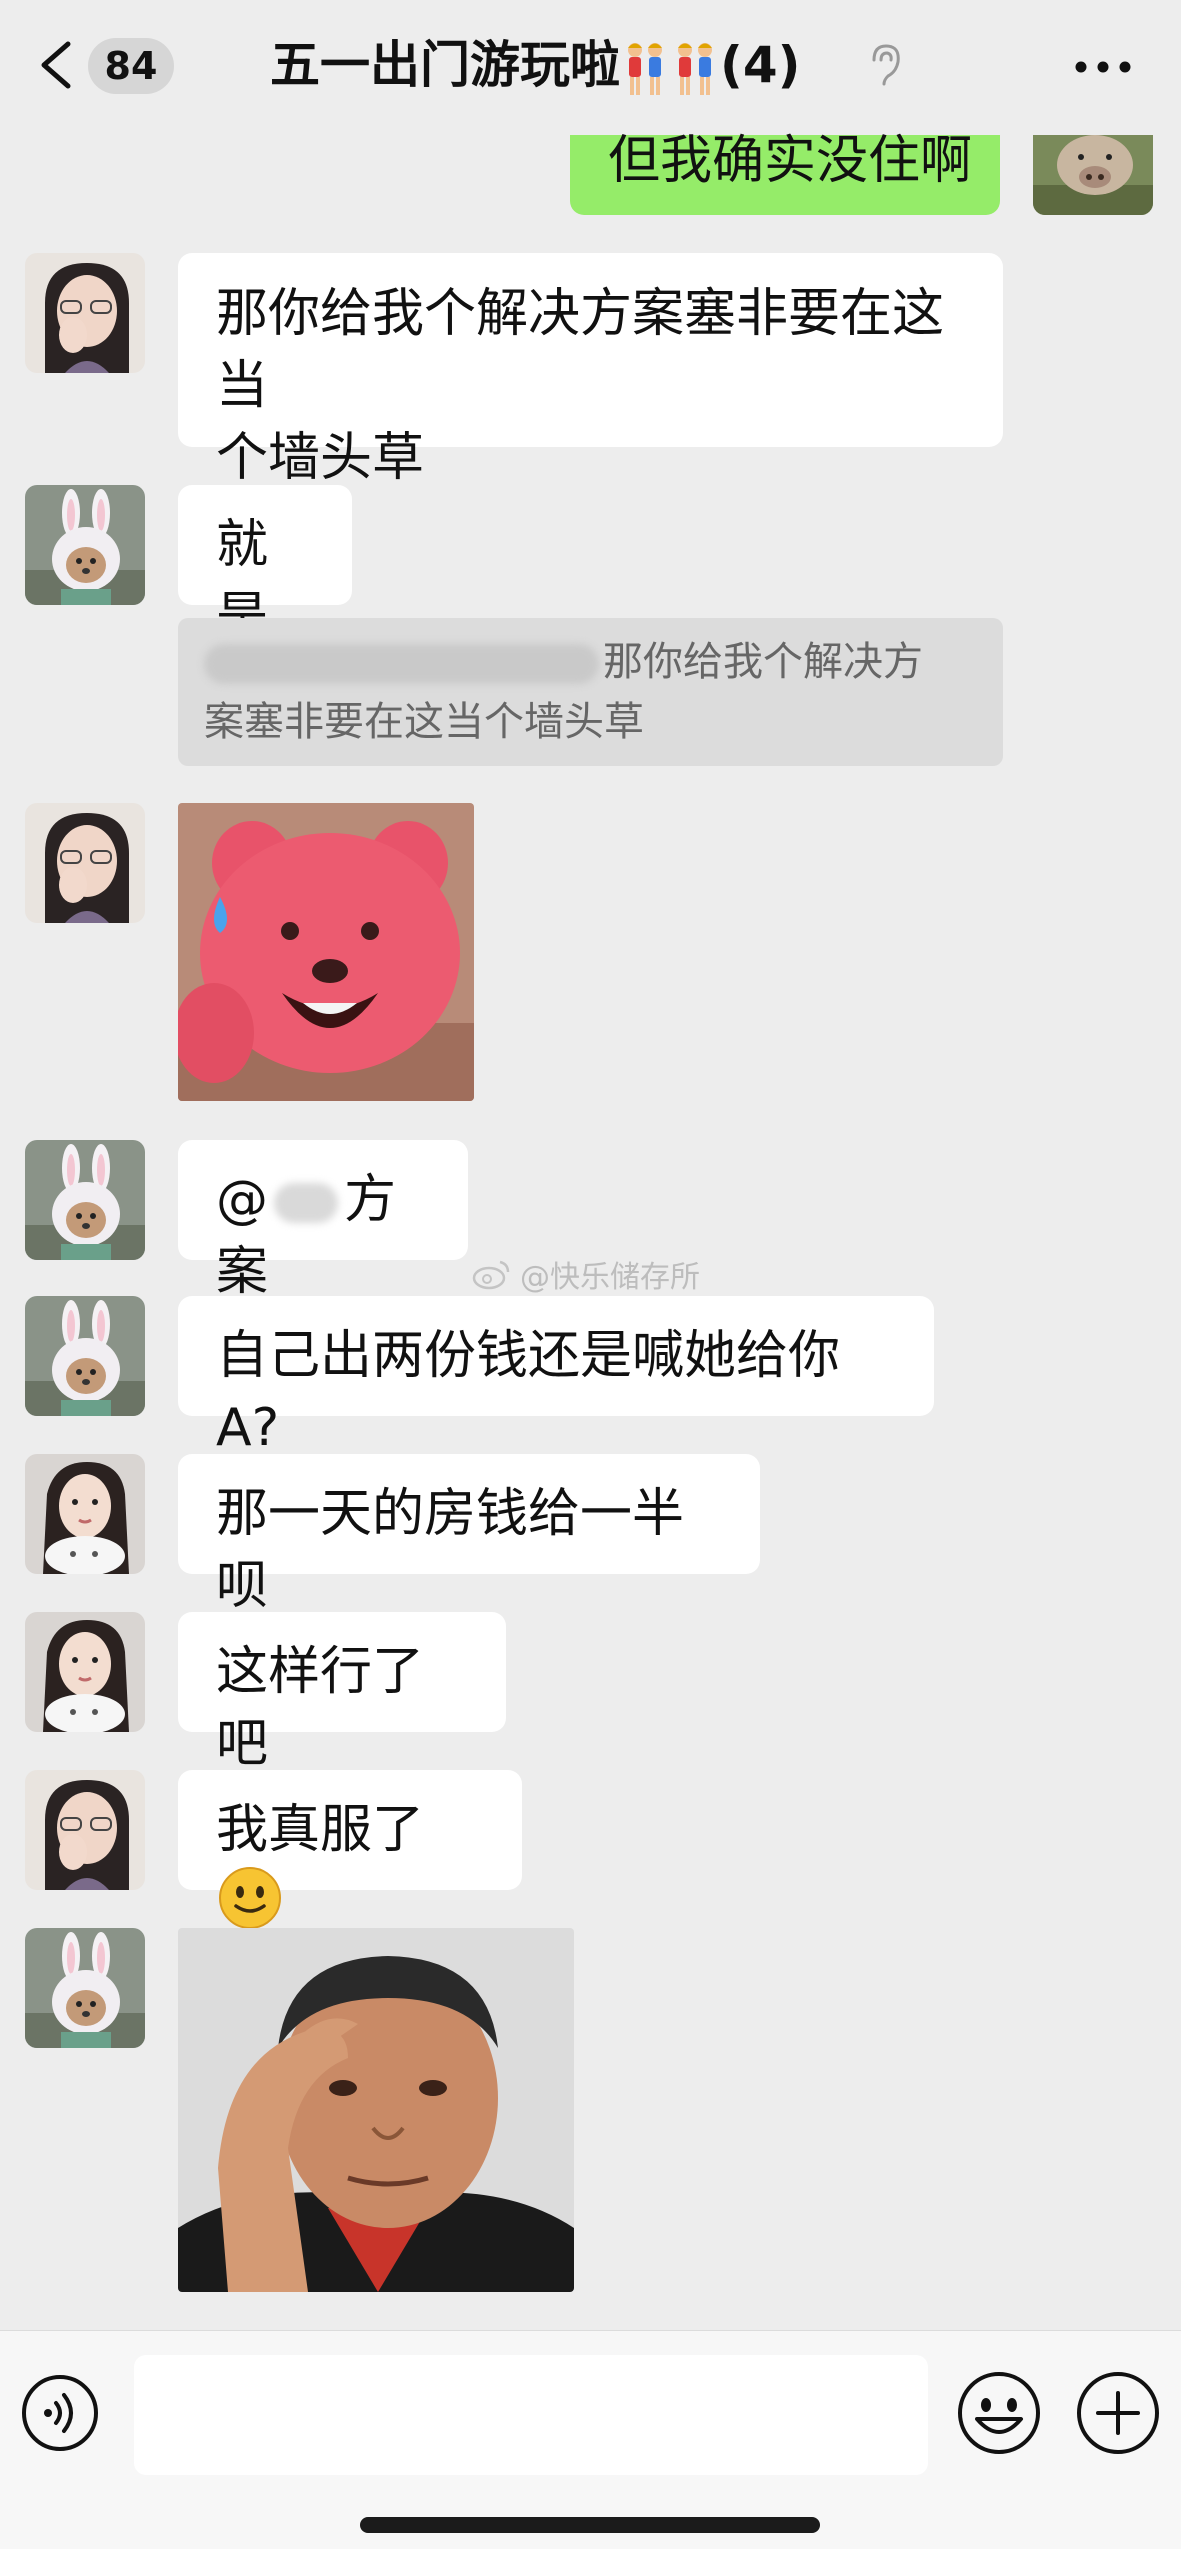  What do you see at coordinates (306, 1203) in the screenshot?
I see `blurred-mention-name` at bounding box center [306, 1203].